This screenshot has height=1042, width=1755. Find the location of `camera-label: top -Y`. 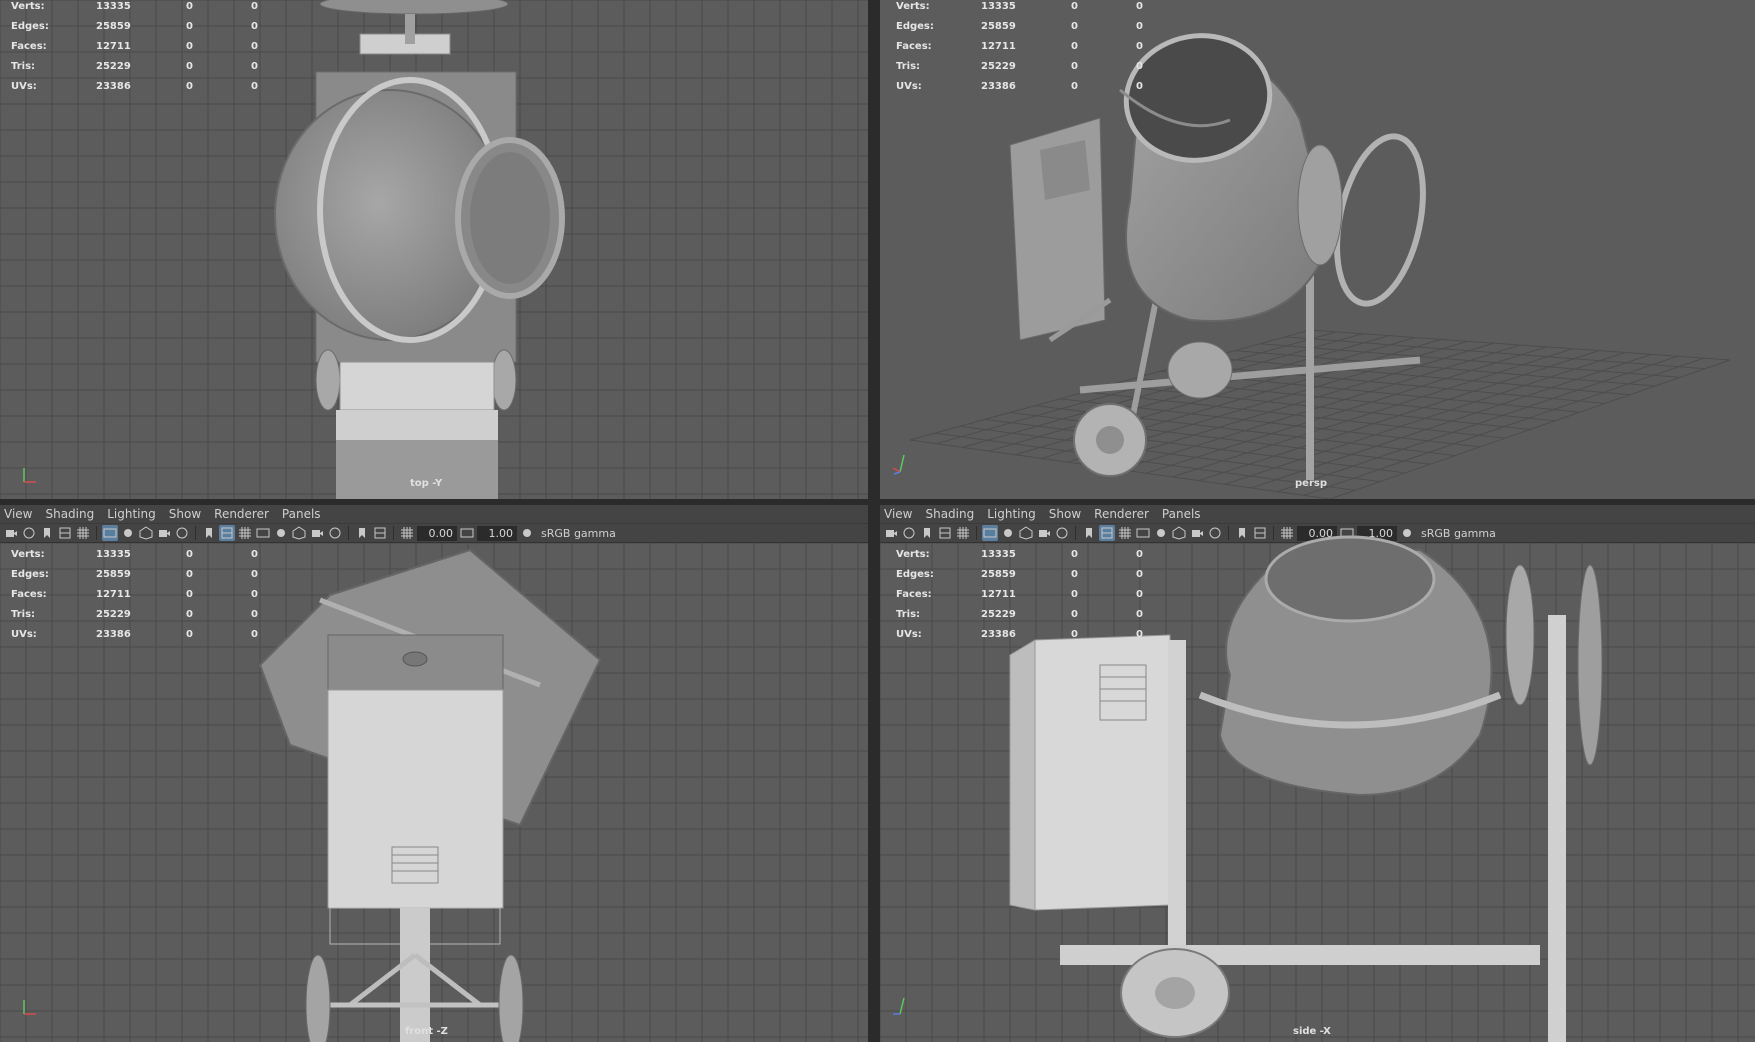

camera-label: top -Y is located at coordinates (426, 483).